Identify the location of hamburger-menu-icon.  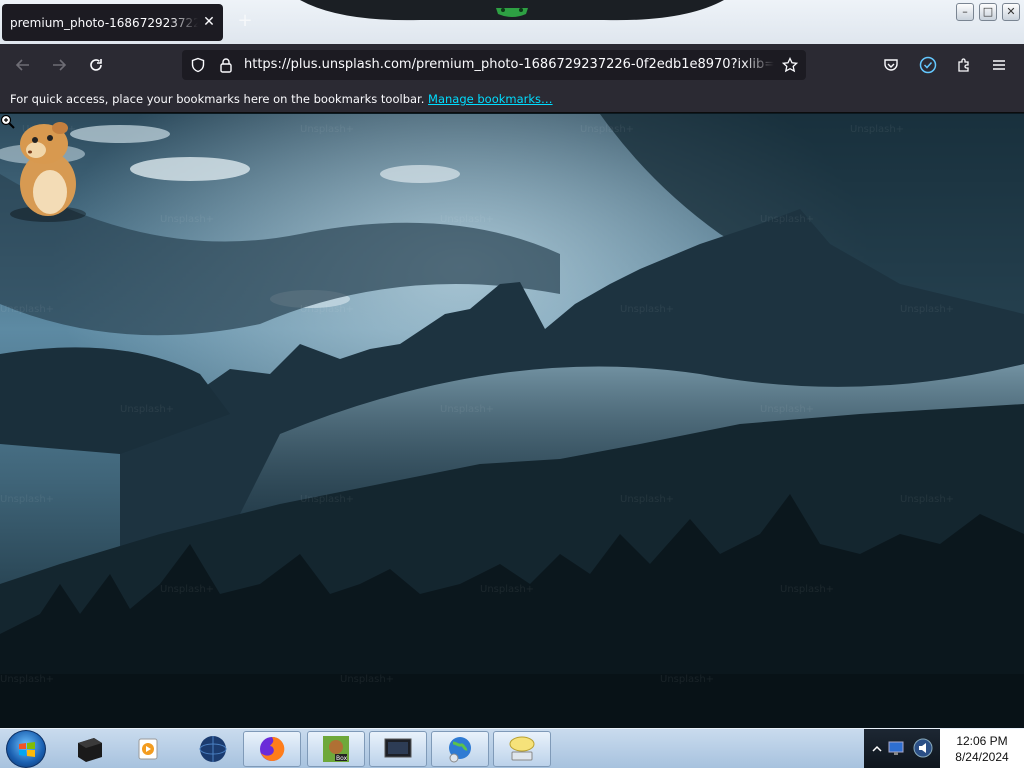
(999, 65).